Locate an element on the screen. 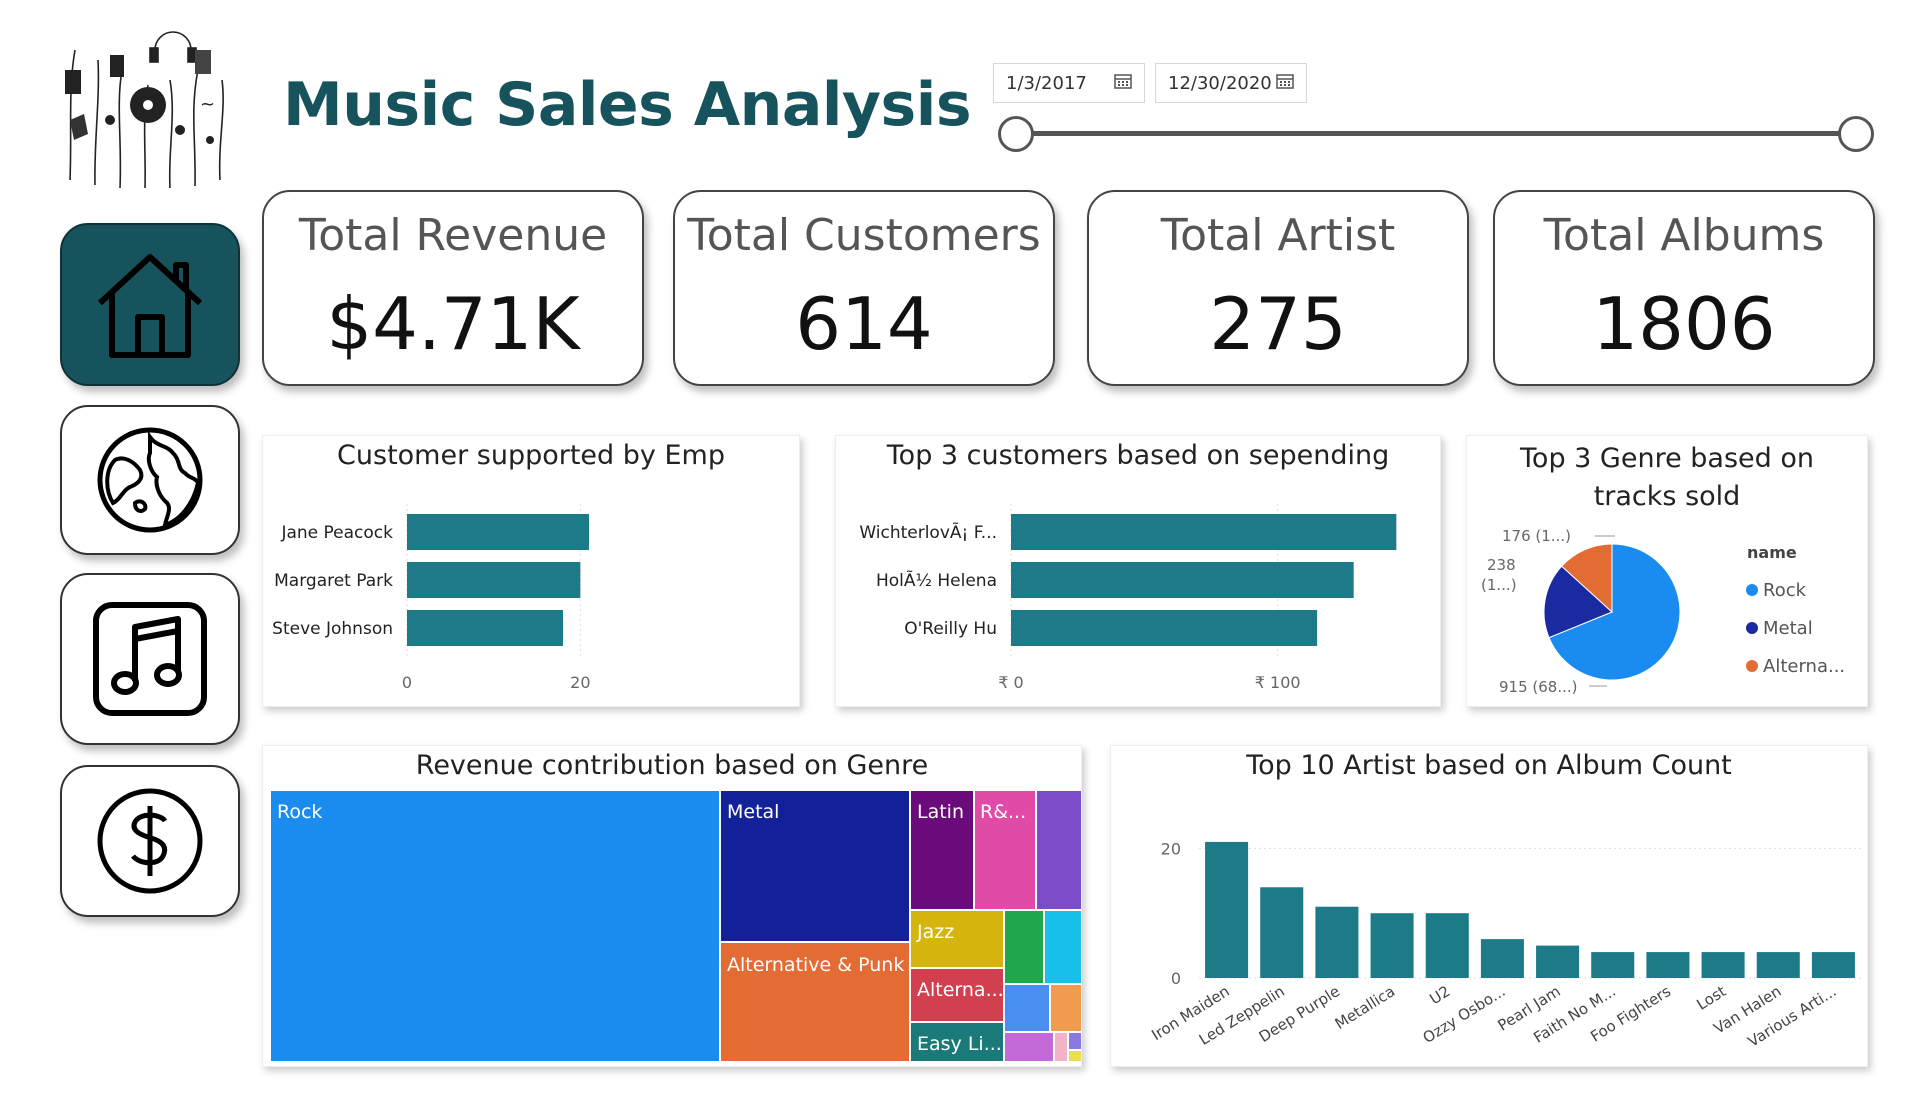 The width and height of the screenshot is (1920, 1095). date-slider-start-handle is located at coordinates (1016, 134).